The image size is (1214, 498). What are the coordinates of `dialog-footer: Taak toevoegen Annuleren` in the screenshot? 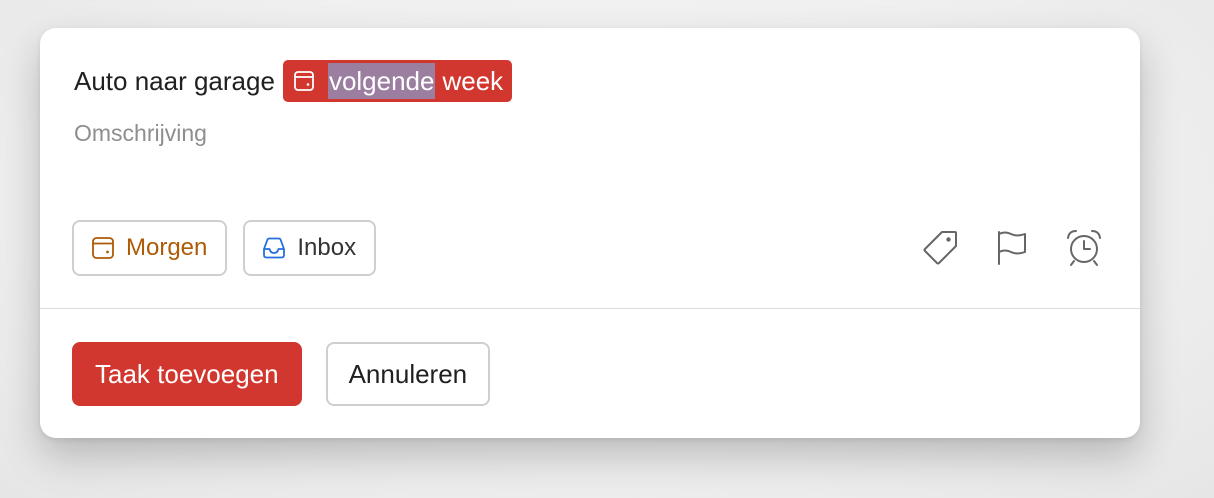 It's located at (281, 374).